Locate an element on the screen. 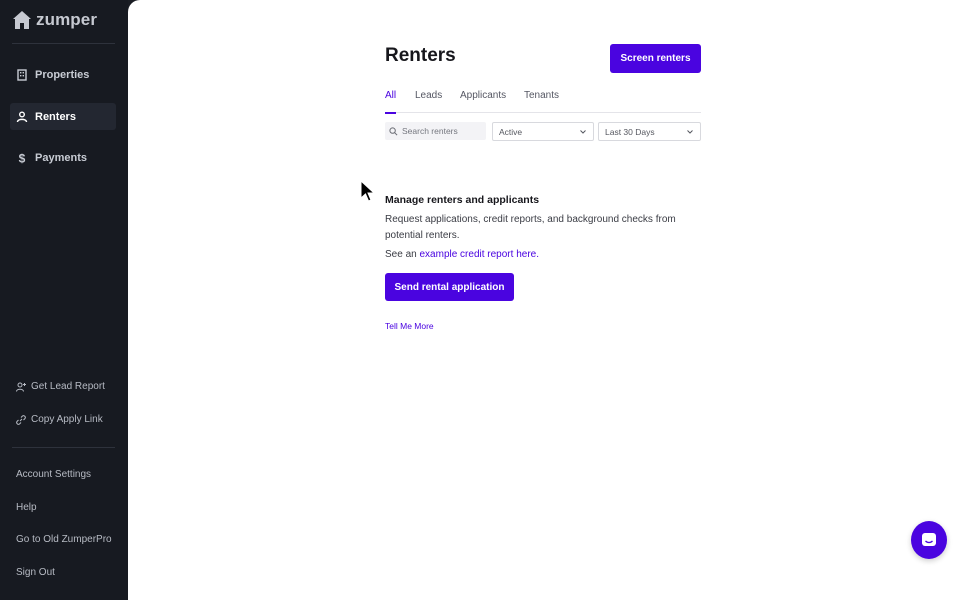 The height and width of the screenshot is (600, 960). sidebar-item-renters: Renters is located at coordinates (63, 116).